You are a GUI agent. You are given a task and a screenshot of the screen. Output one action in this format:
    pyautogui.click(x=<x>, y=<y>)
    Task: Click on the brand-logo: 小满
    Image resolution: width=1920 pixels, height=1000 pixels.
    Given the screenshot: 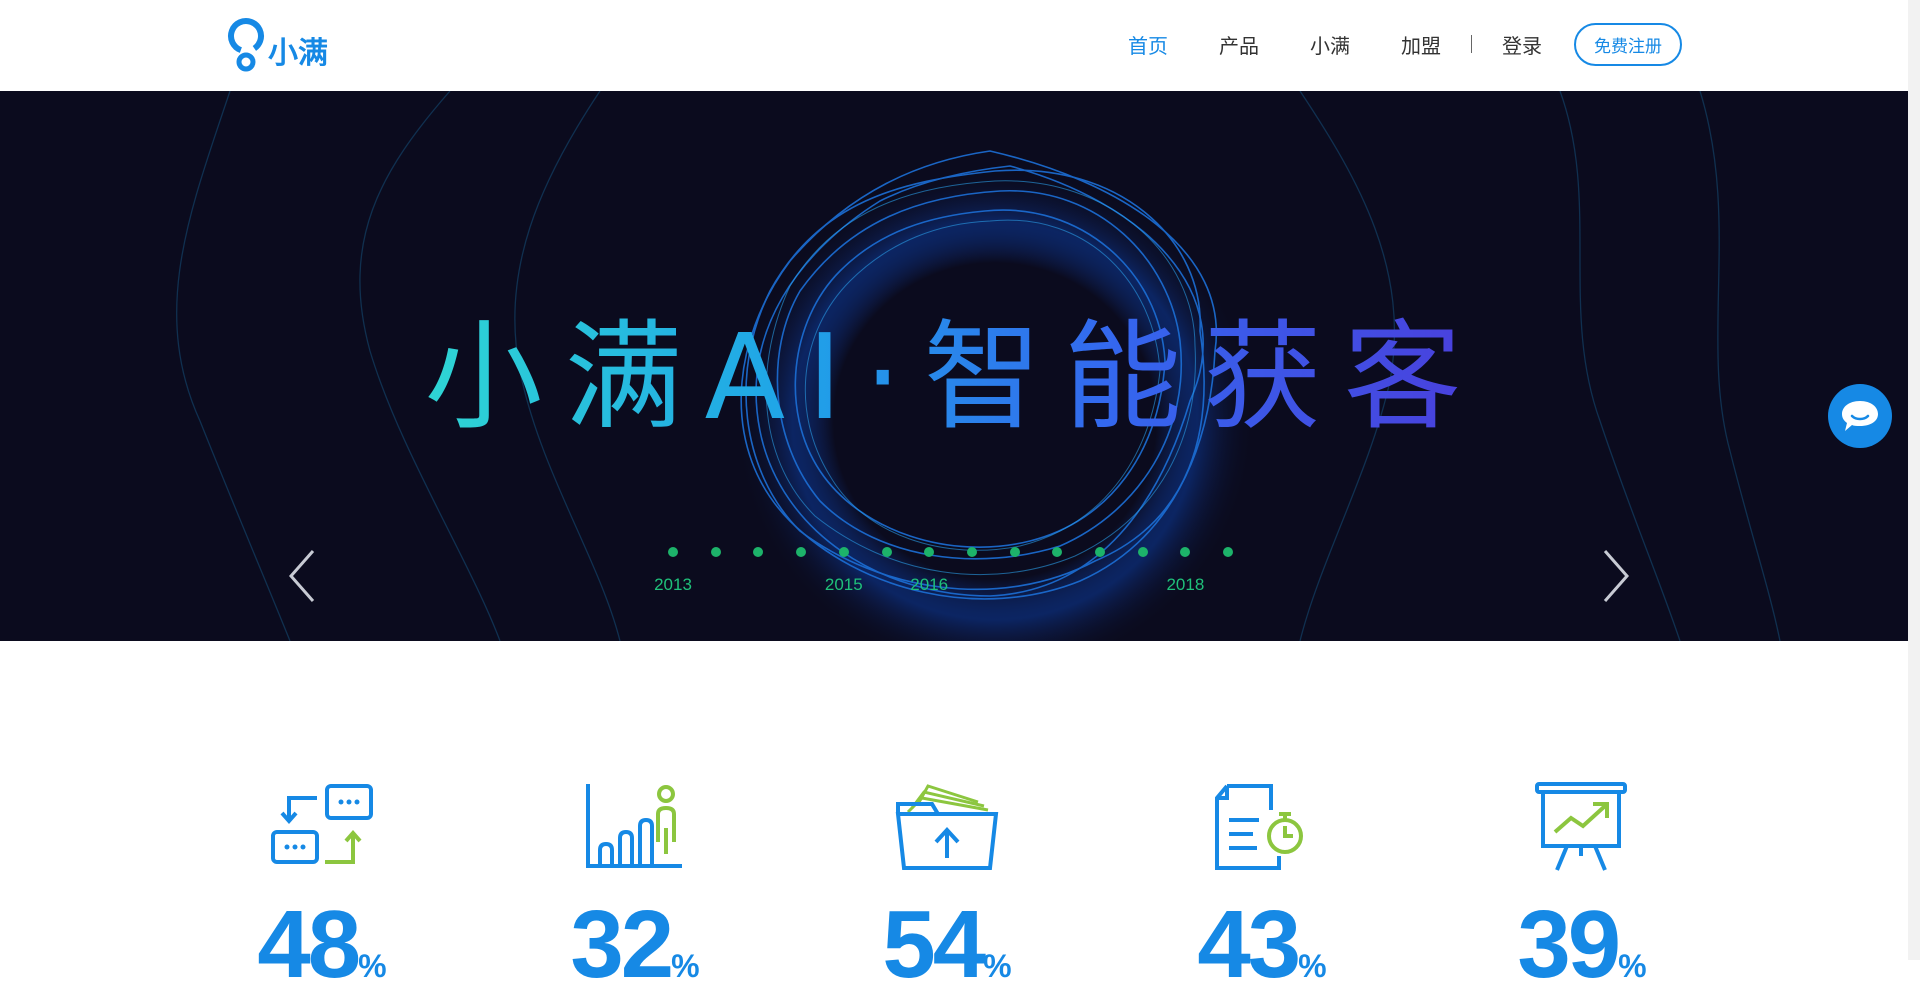 What is the action you would take?
    pyautogui.click(x=277, y=44)
    